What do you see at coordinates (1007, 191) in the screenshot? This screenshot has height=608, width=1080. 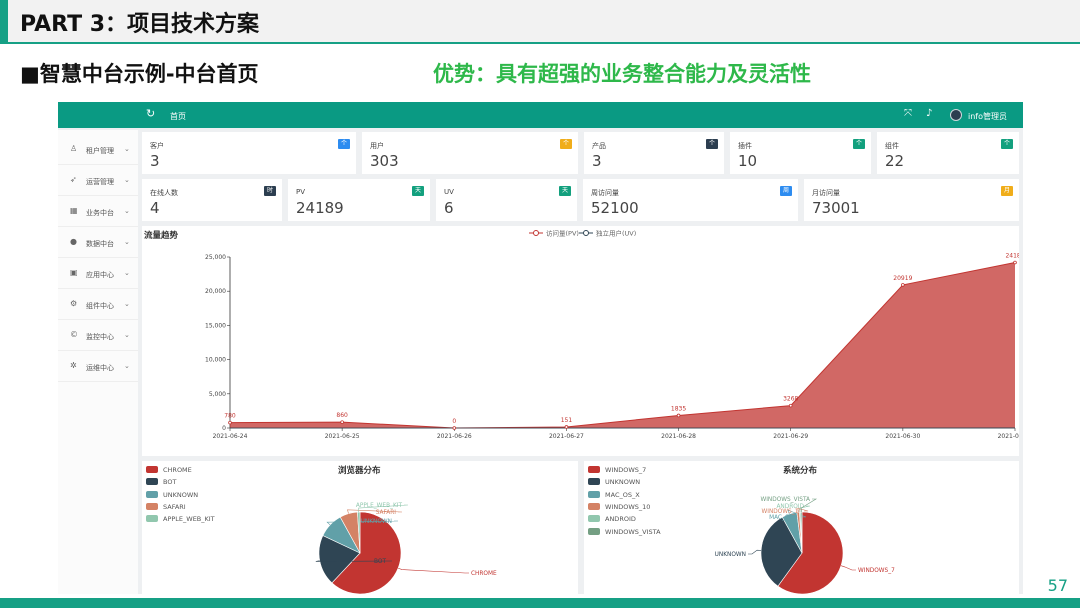 I see `stat-badge: 月` at bounding box center [1007, 191].